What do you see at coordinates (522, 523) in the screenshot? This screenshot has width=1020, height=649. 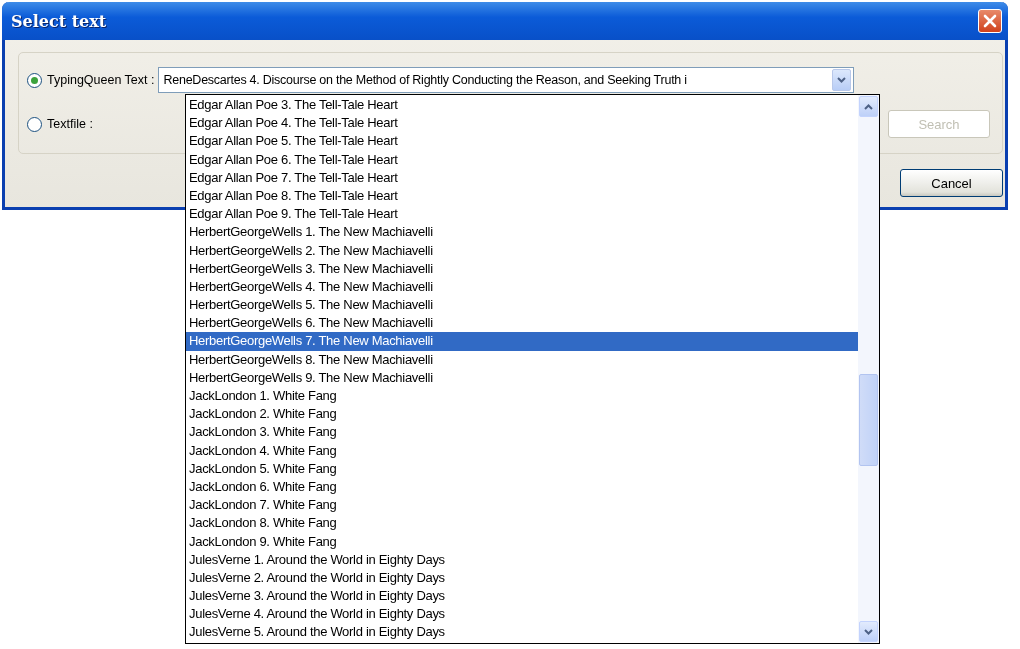 I see `list-item: JackLondon 8. White Fang` at bounding box center [522, 523].